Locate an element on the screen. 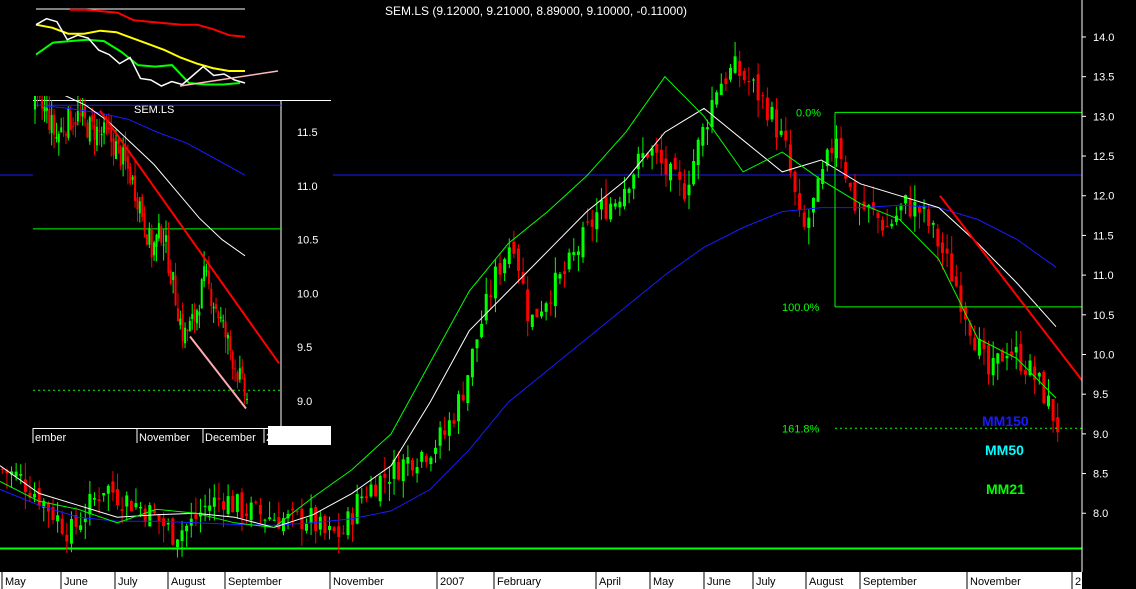  fib-label: 0.0% is located at coordinates (808, 113).